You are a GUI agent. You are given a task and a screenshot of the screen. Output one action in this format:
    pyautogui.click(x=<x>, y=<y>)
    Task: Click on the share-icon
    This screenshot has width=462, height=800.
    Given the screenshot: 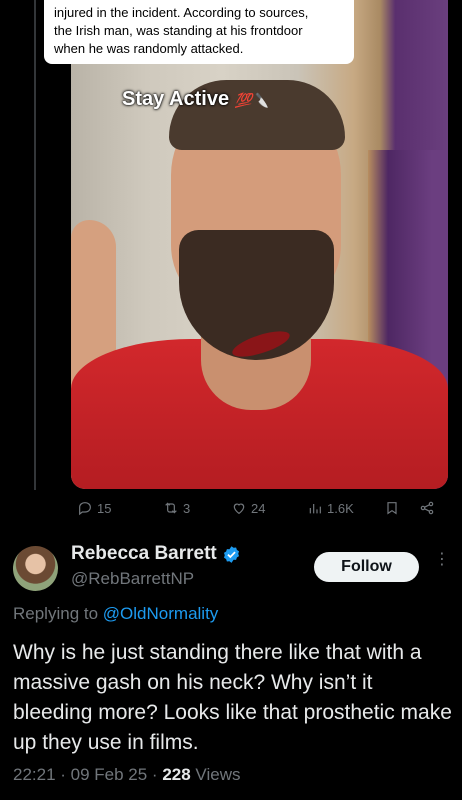 What is the action you would take?
    pyautogui.click(x=427, y=508)
    